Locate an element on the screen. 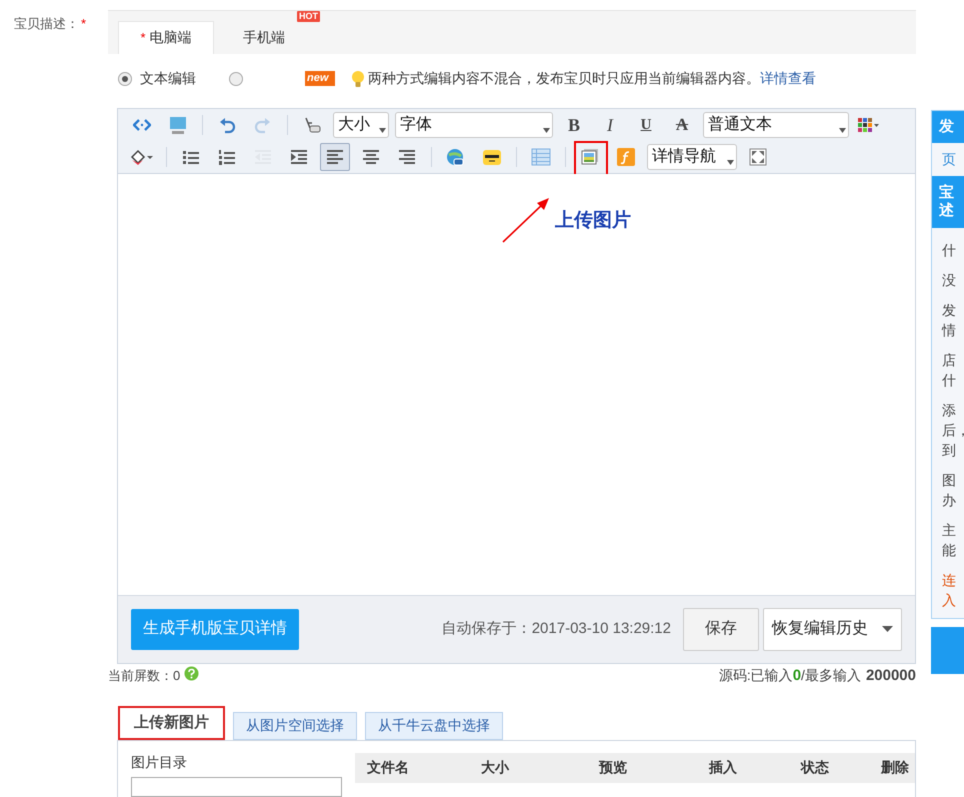  sidebar-item: 办 is located at coordinates (953, 500).